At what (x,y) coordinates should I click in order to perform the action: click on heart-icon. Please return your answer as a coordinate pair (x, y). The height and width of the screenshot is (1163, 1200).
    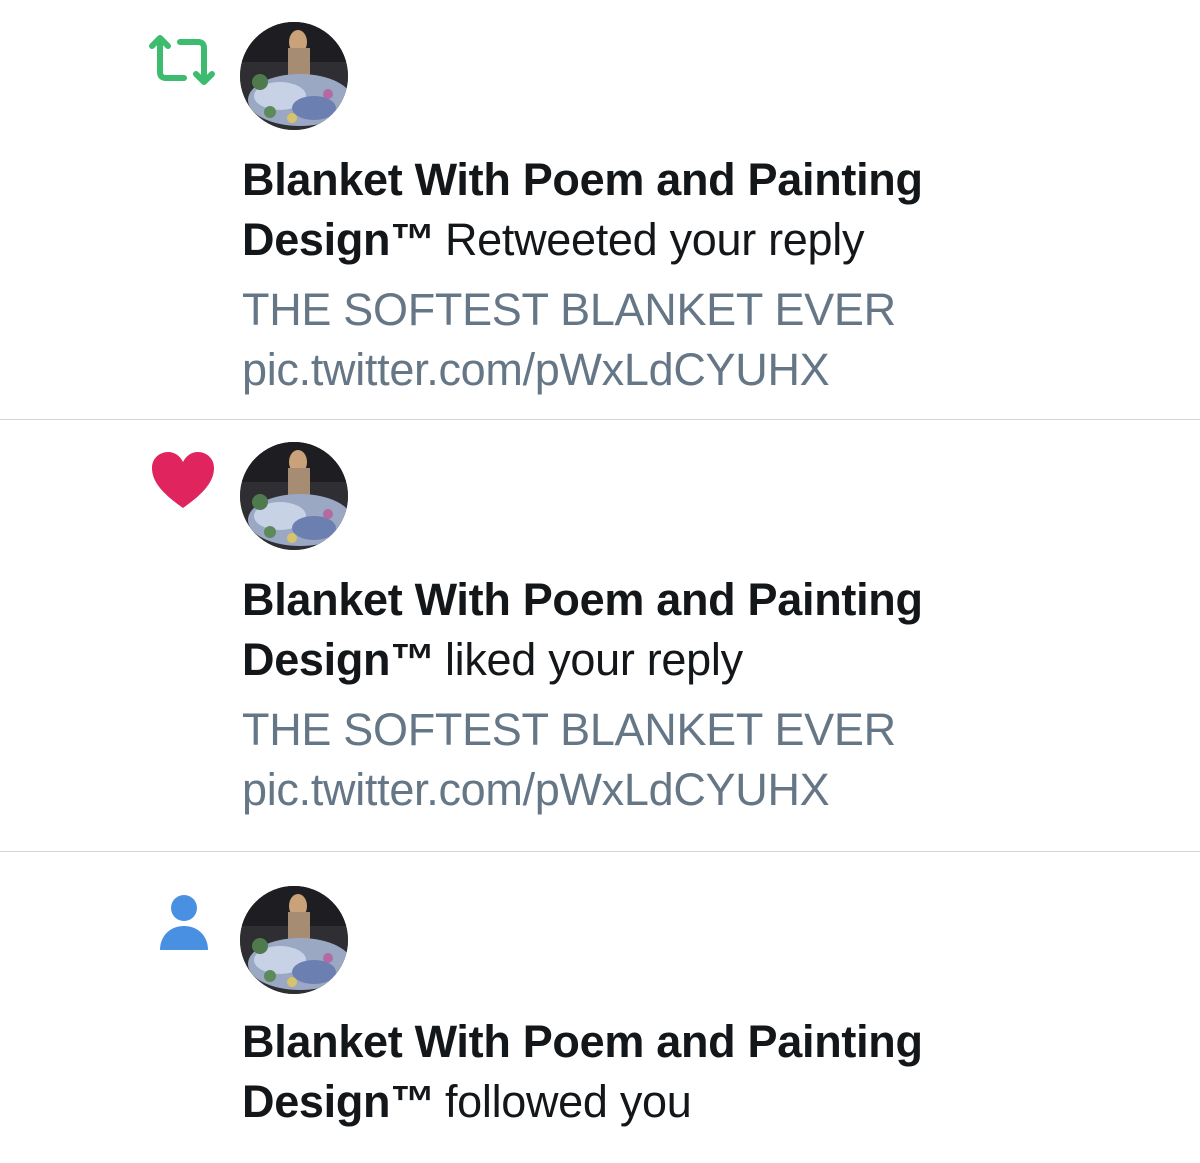
    Looking at the image, I should click on (183, 481).